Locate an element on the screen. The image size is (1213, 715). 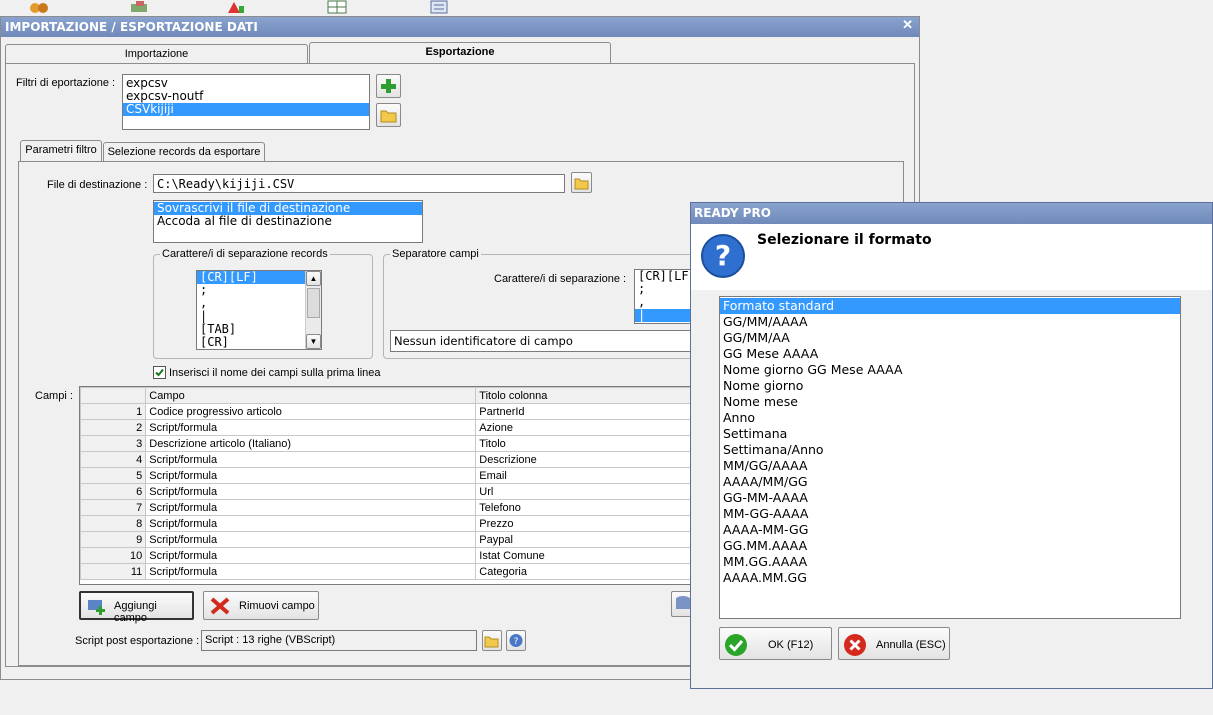
post-script-label: Script post esportazione : is located at coordinates (137, 641).